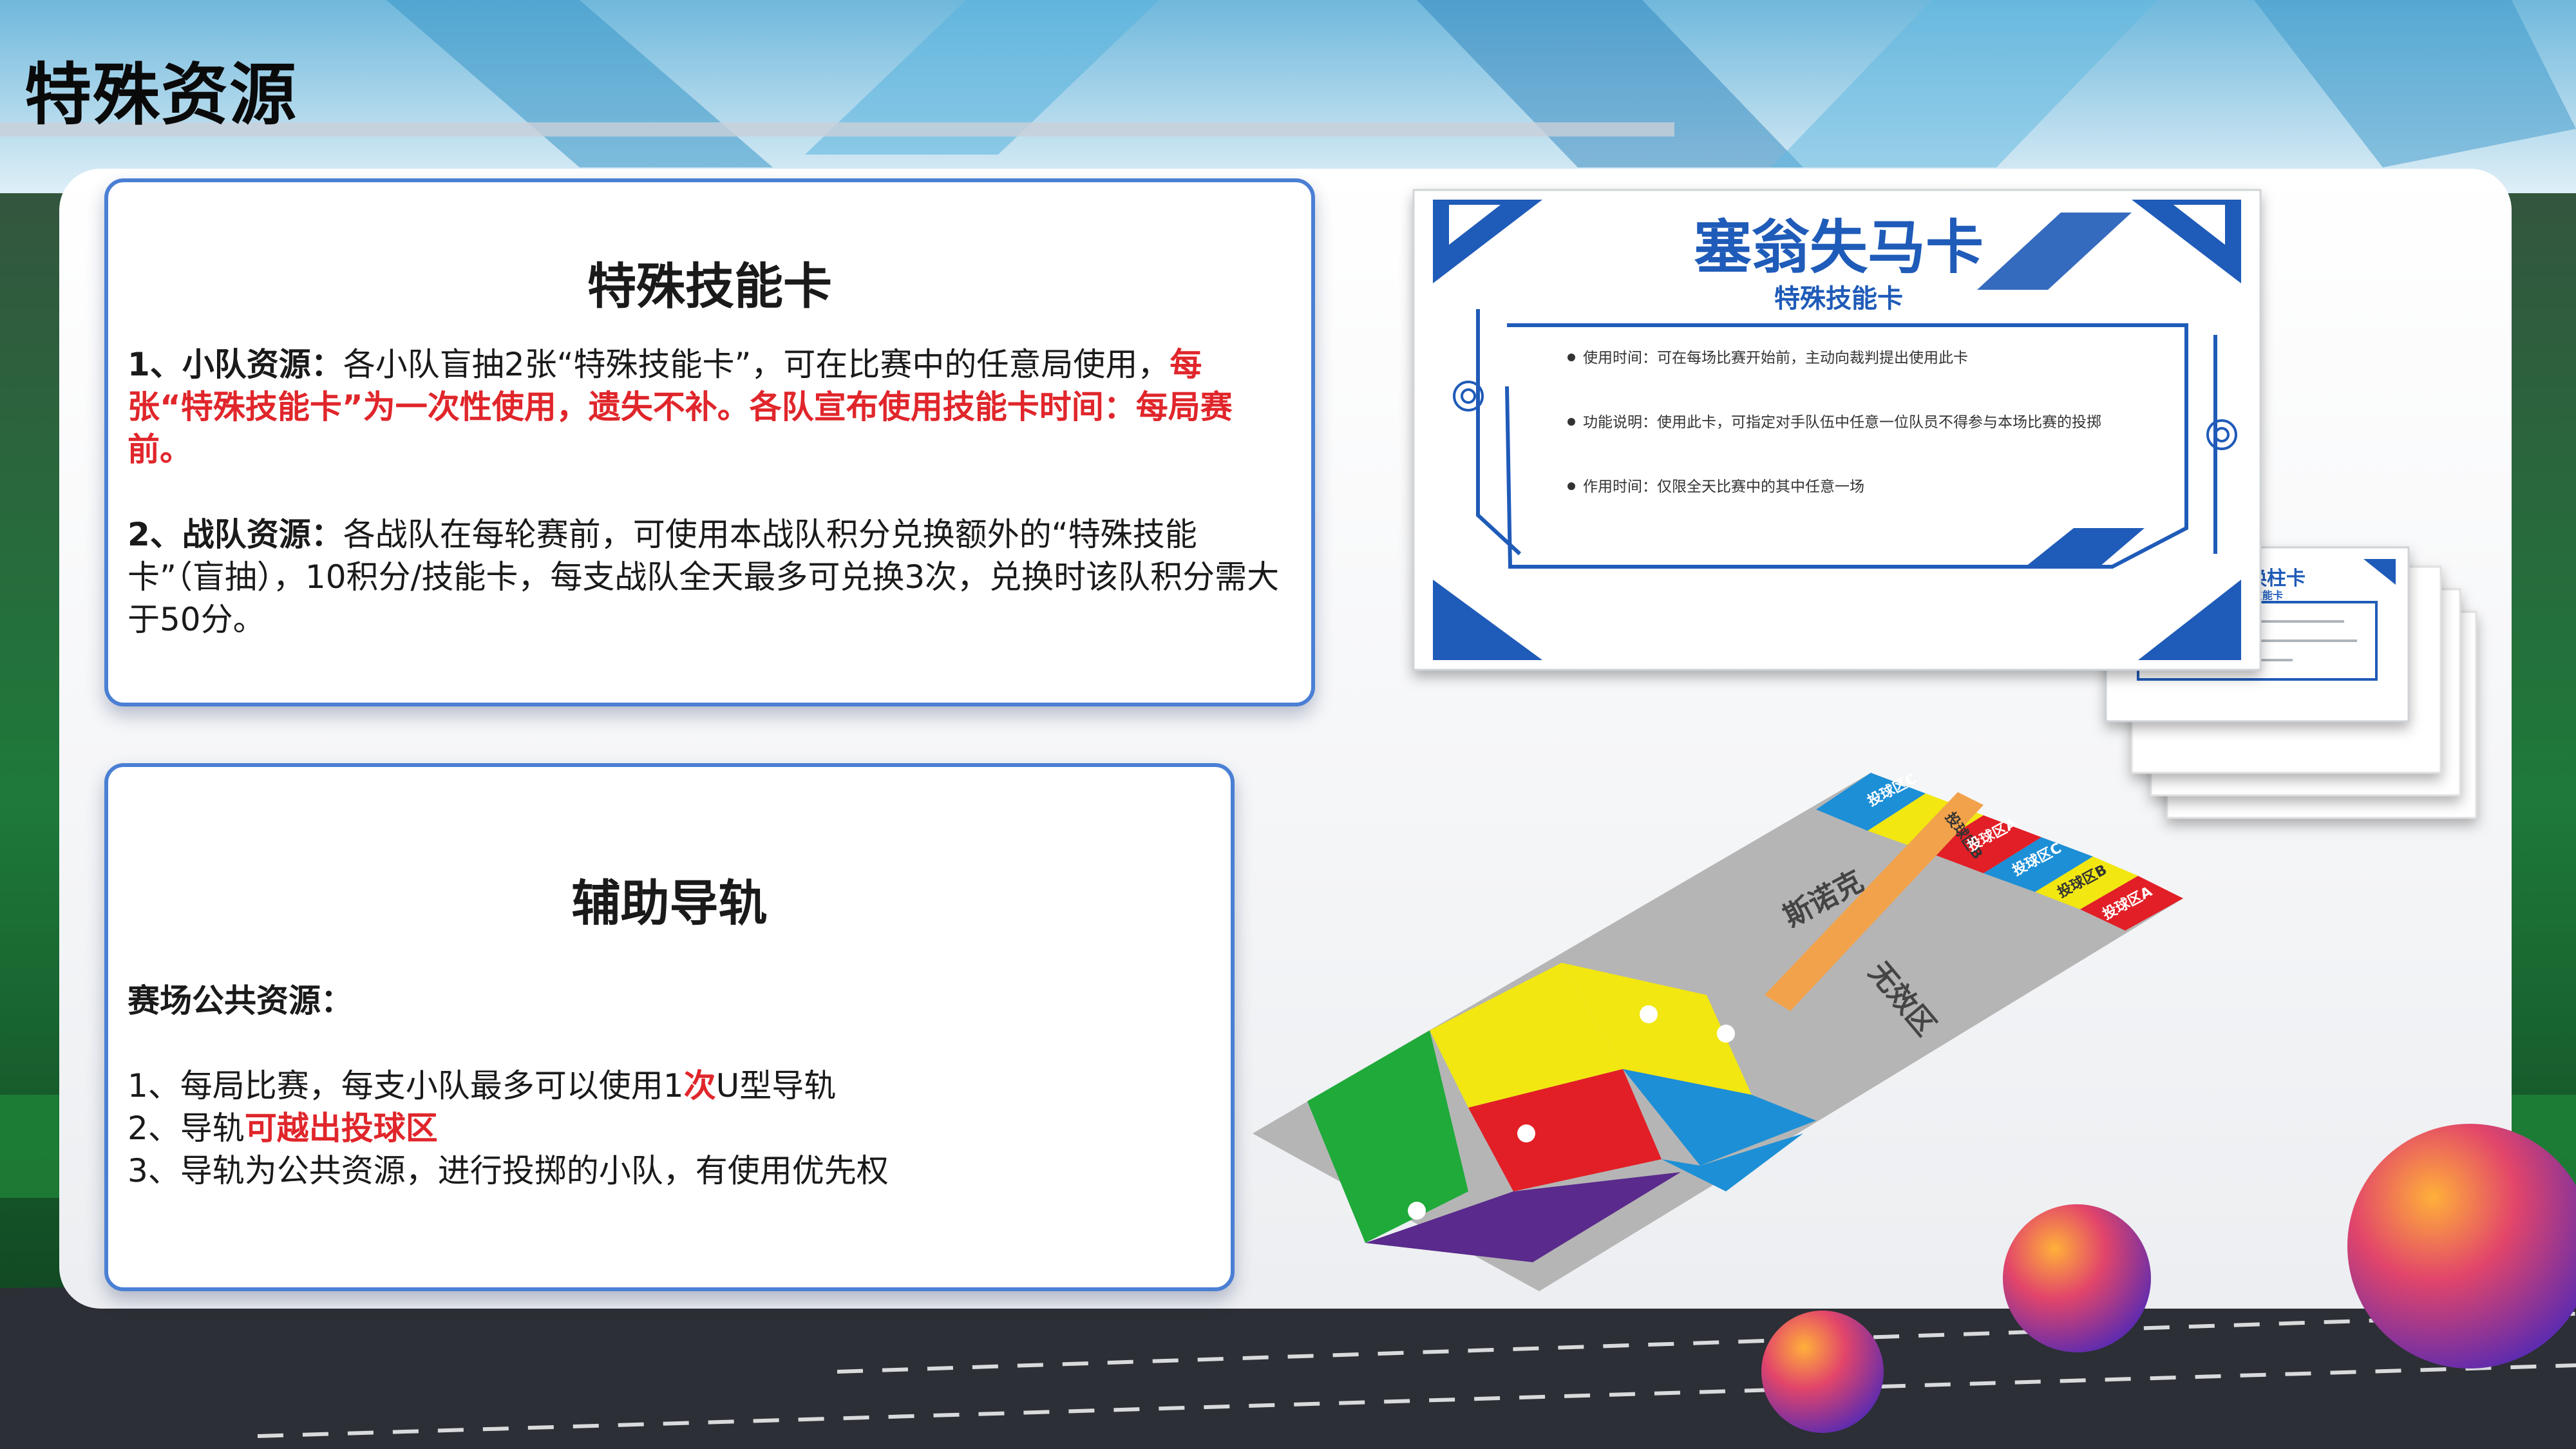  What do you see at coordinates (1842, 422) in the screenshot?
I see `large-card-bullet-2: 功能说明：使用此卡，可指定对手队伍中任意一位队员不得参与本场比赛的投掷` at bounding box center [1842, 422].